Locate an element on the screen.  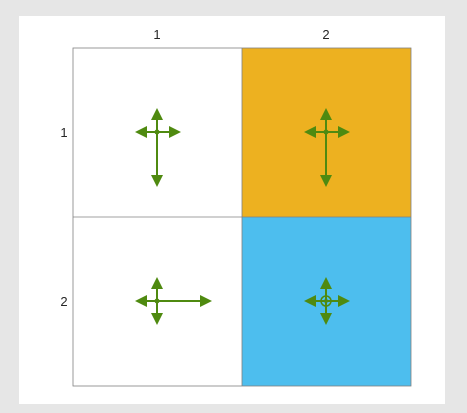
col-label-1: 1 is located at coordinates (156, 34).